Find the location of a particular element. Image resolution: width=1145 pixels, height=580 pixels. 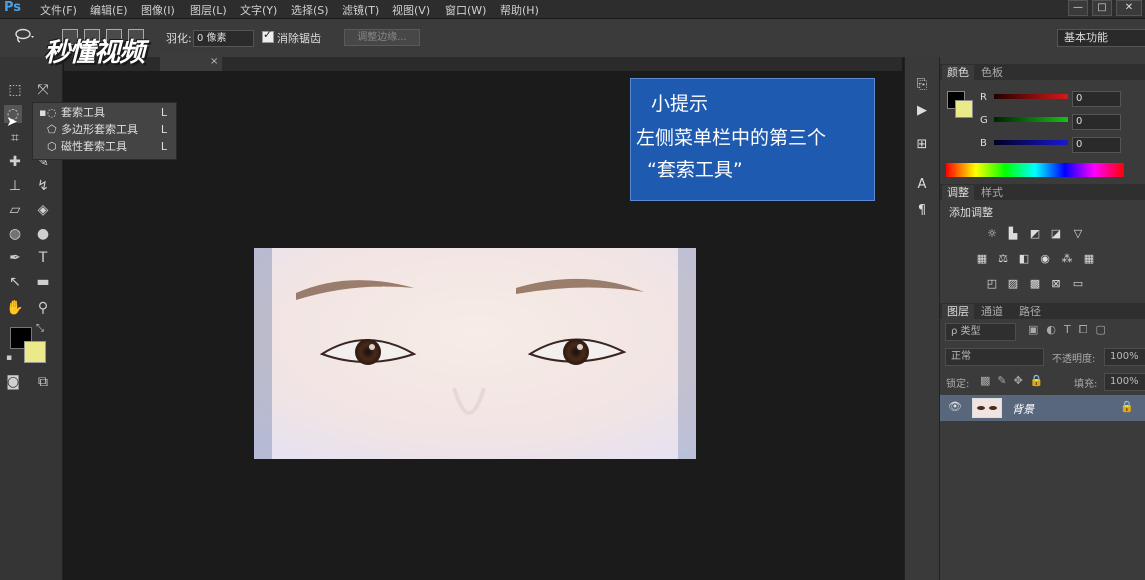

vibrance-icon: ▽ is located at coordinates (1078, 234).